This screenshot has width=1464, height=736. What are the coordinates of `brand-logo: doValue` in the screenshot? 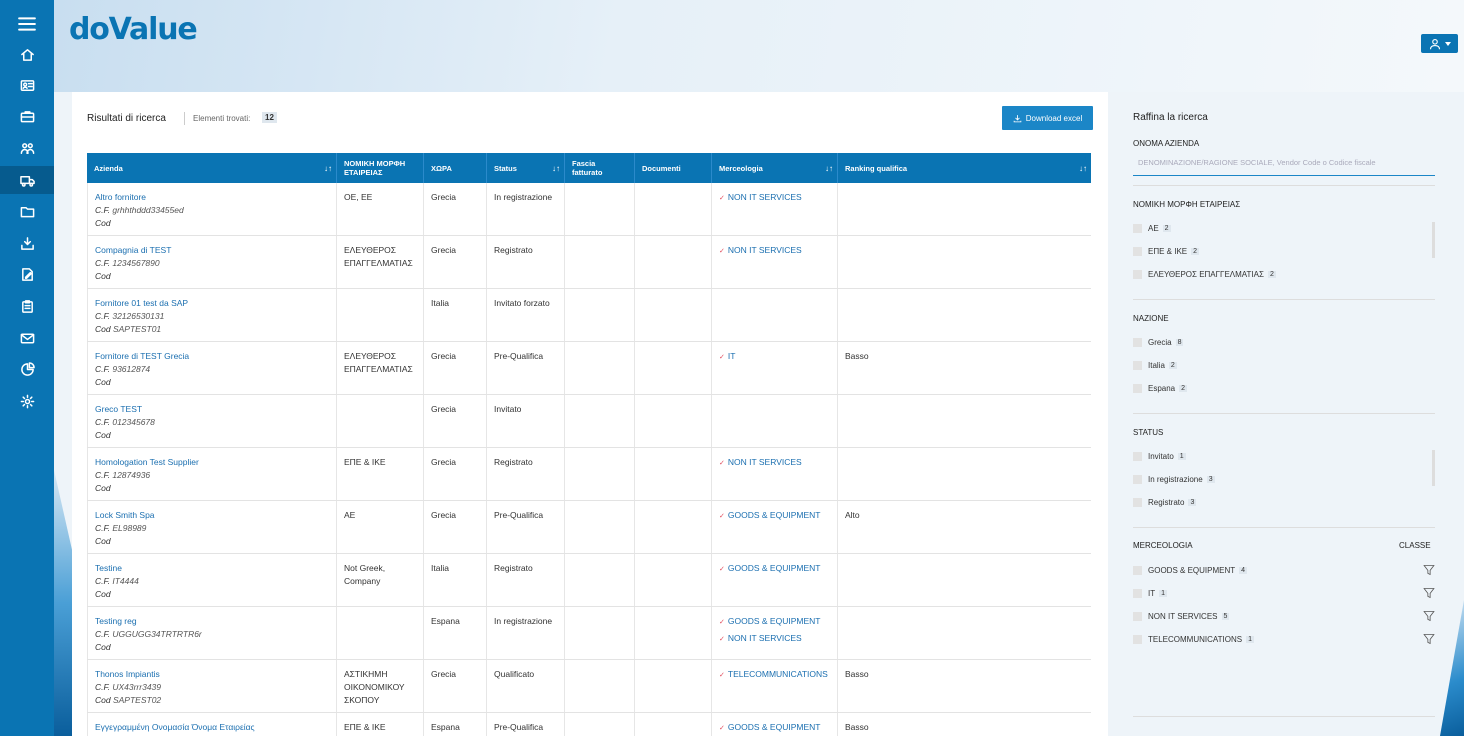 It's located at (133, 29).